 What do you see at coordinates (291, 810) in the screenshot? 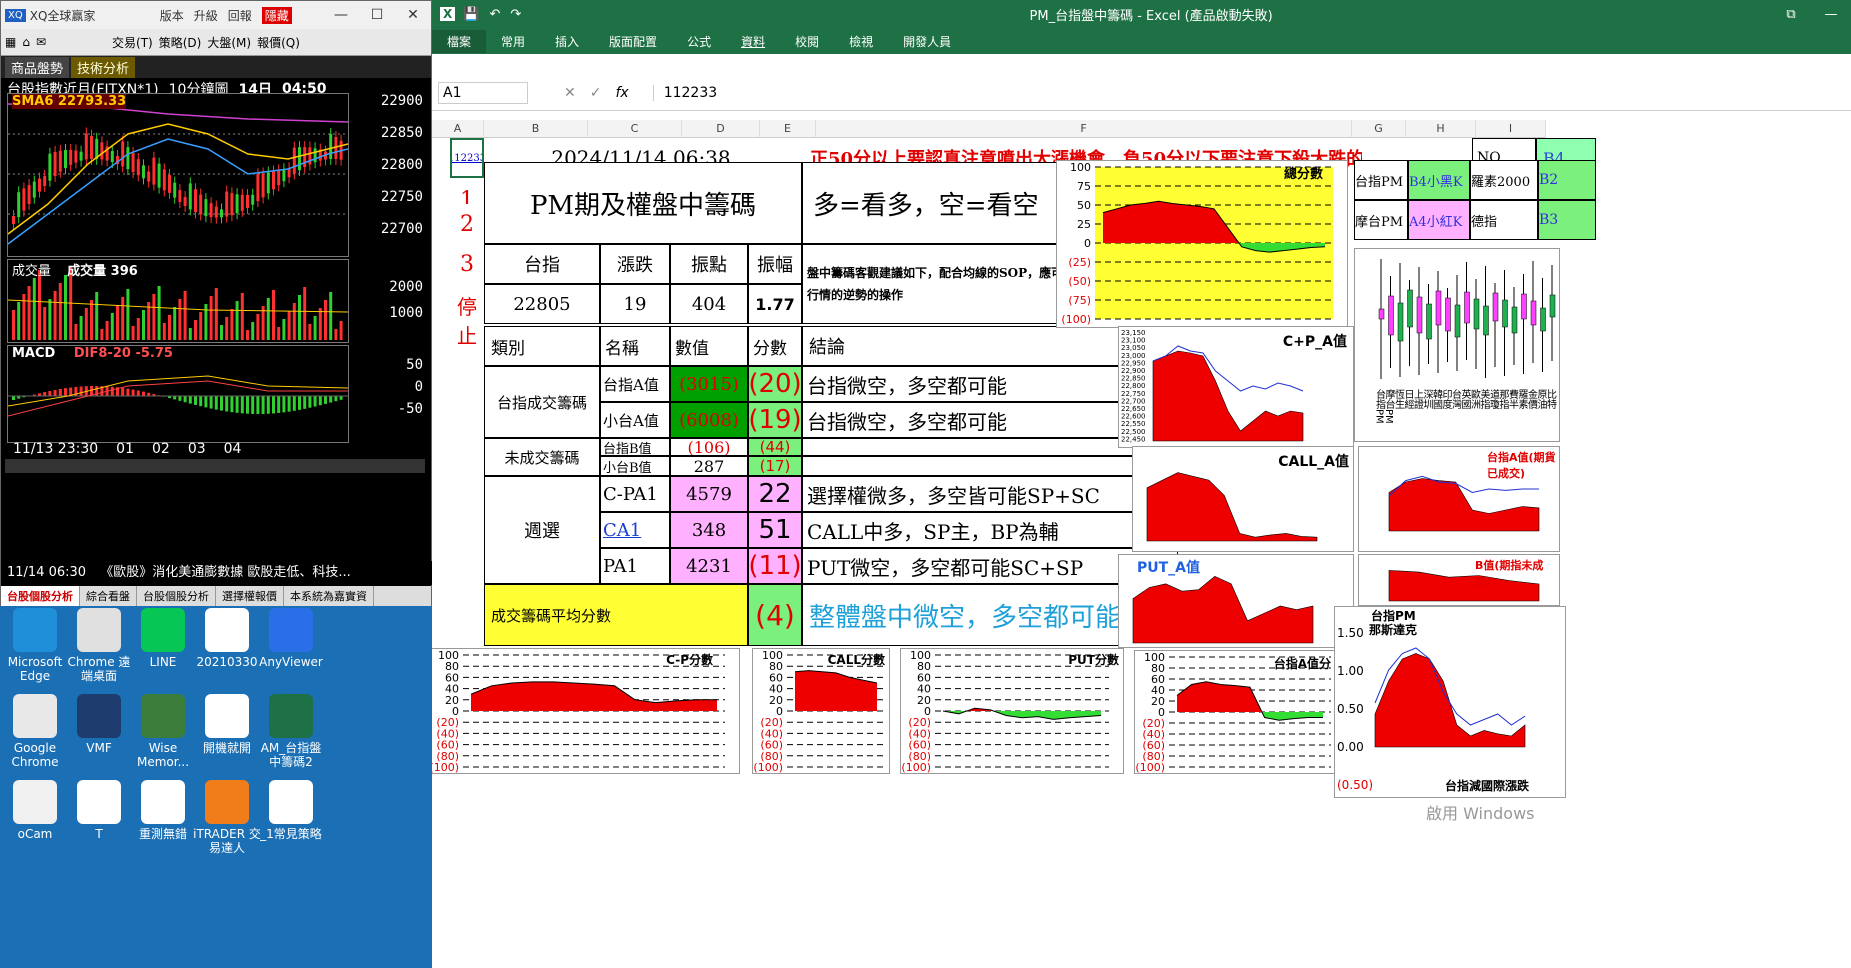
I see `desktop-icon-14: _1常見策略` at bounding box center [291, 810].